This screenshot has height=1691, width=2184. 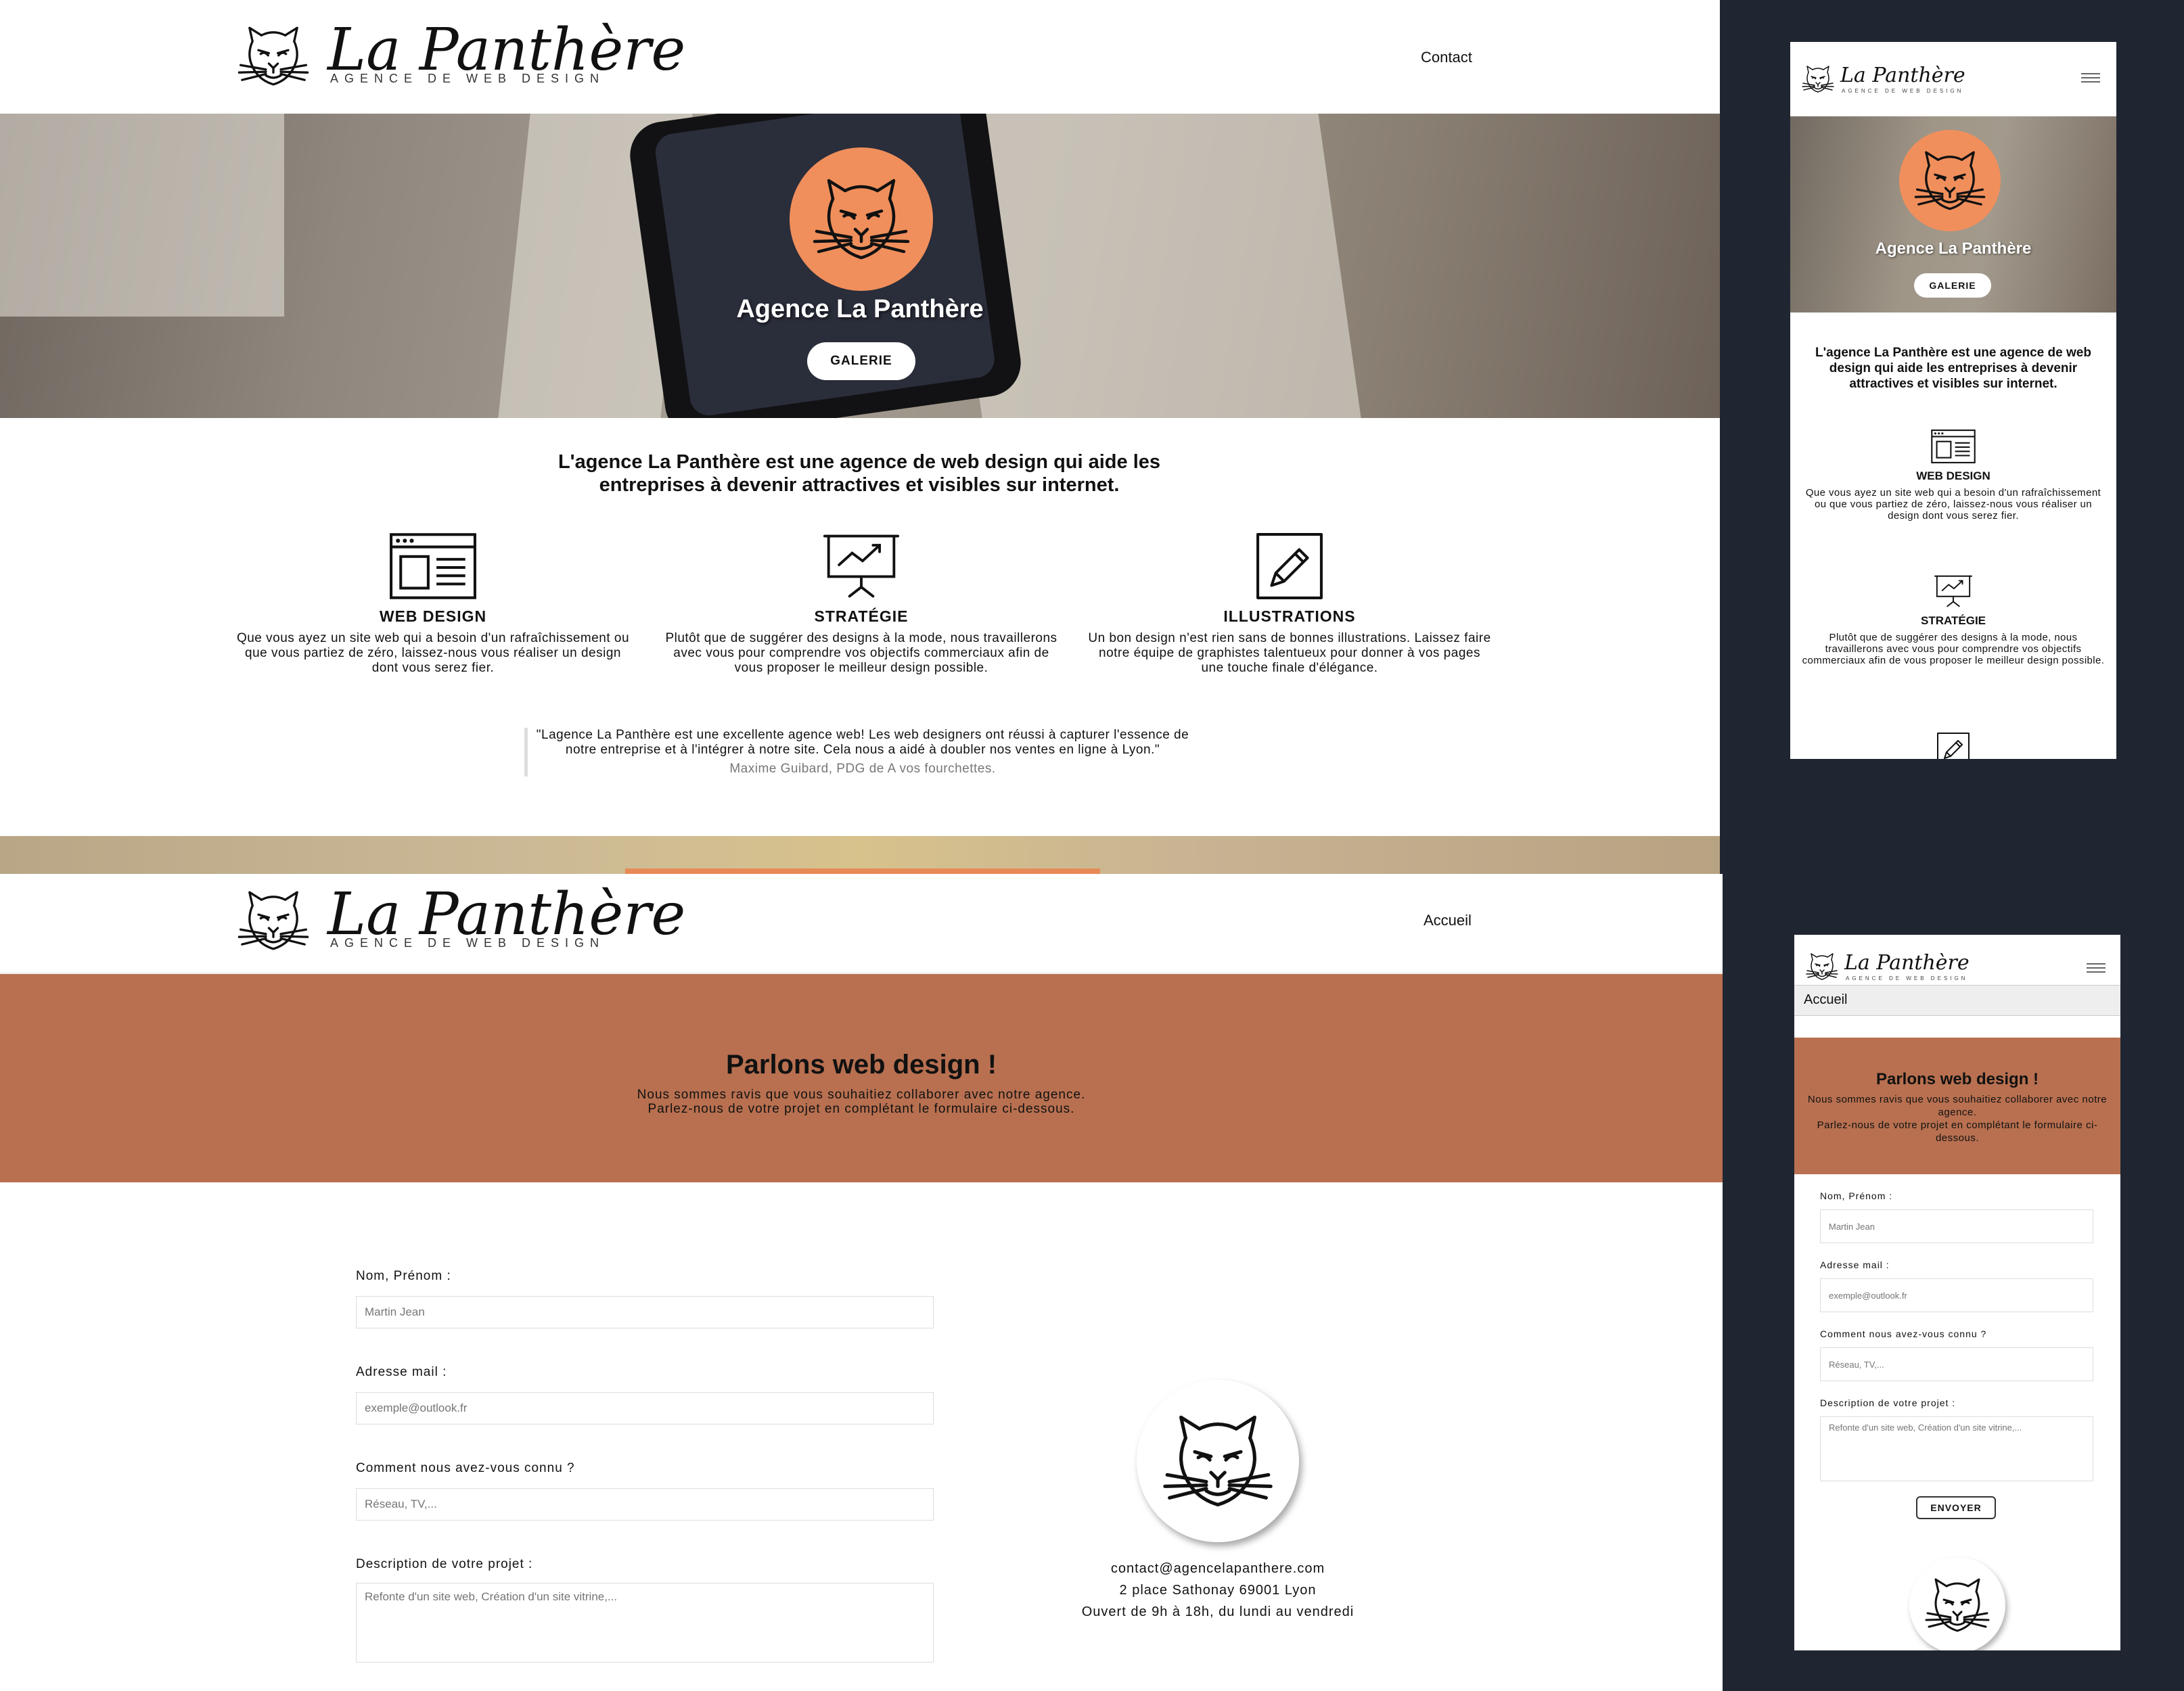 What do you see at coordinates (862, 923) in the screenshot?
I see `site-header: La Panthère AGENCE DE WEB DESIGN Accueil` at bounding box center [862, 923].